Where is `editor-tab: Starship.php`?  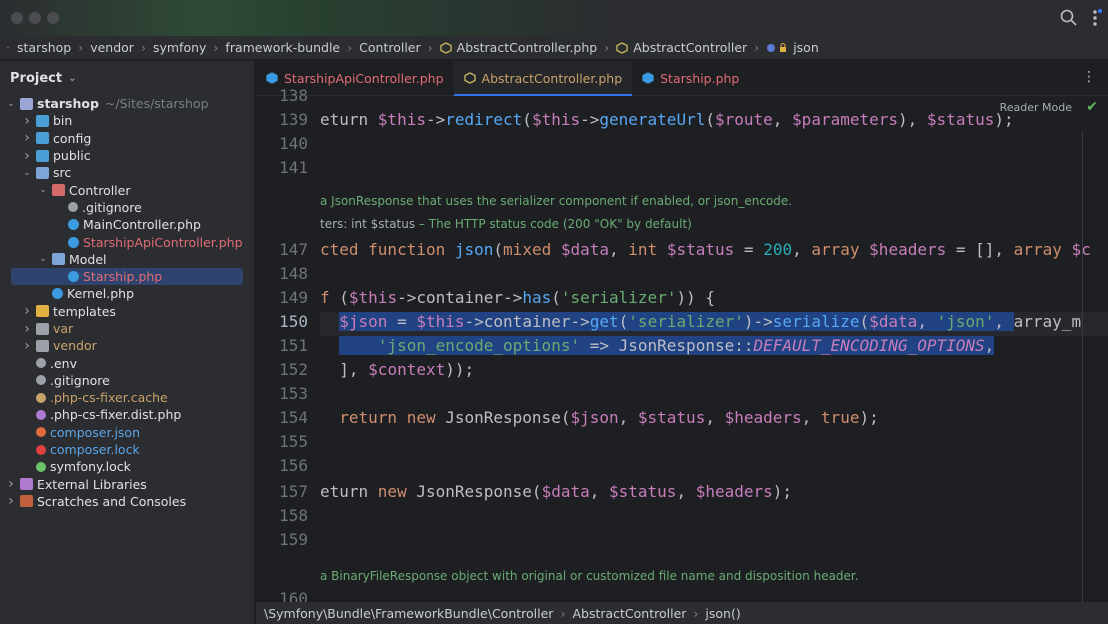 editor-tab: Starship.php is located at coordinates (690, 78).